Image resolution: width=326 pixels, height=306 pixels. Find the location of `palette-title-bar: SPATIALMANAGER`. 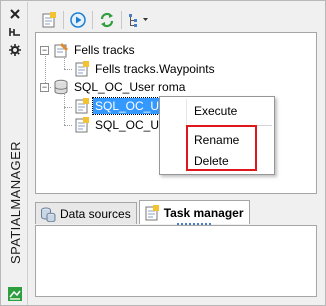

palette-title-bar: SPATIALMANAGER is located at coordinates (15, 153).